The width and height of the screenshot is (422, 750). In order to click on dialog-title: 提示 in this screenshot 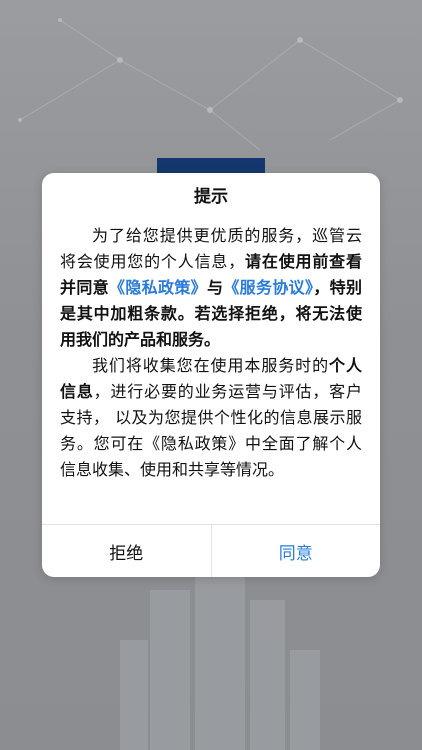, I will do `click(211, 197)`.